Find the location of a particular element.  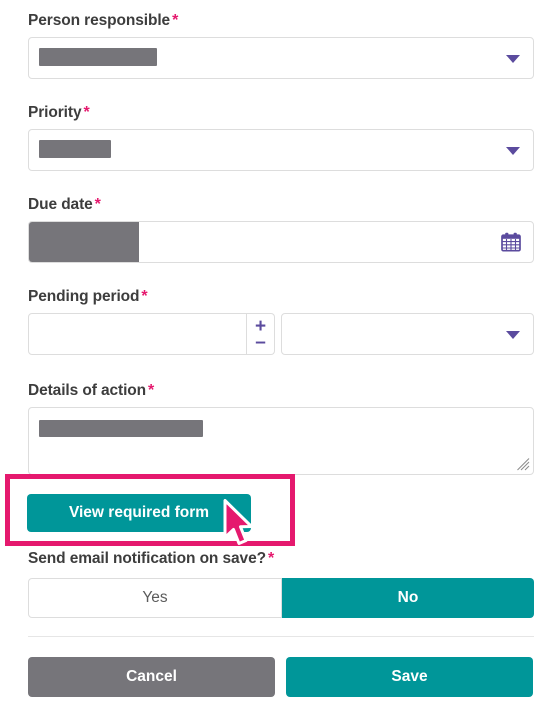

field-pending-period: Pending period * + – is located at coordinates (281, 321).